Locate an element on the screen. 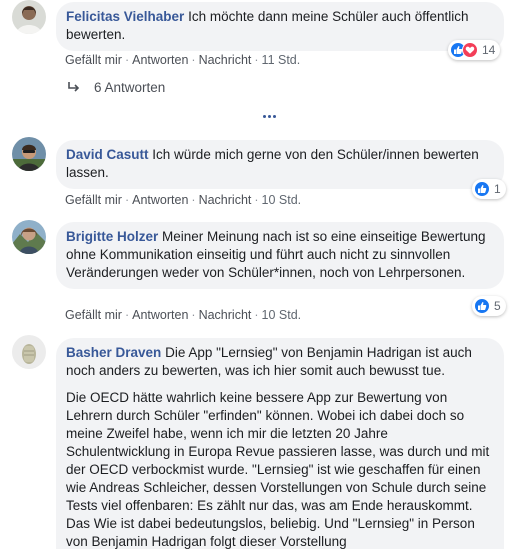 The width and height of the screenshot is (523, 549). reaction-count: 1 is located at coordinates (497, 189).